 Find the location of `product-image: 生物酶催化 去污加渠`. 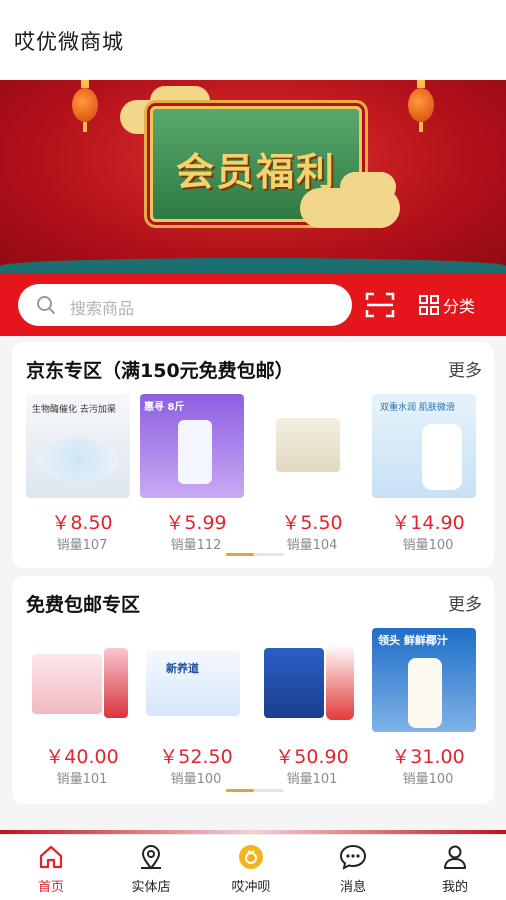

product-image: 生物酶催化 去污加渠 is located at coordinates (78, 446).